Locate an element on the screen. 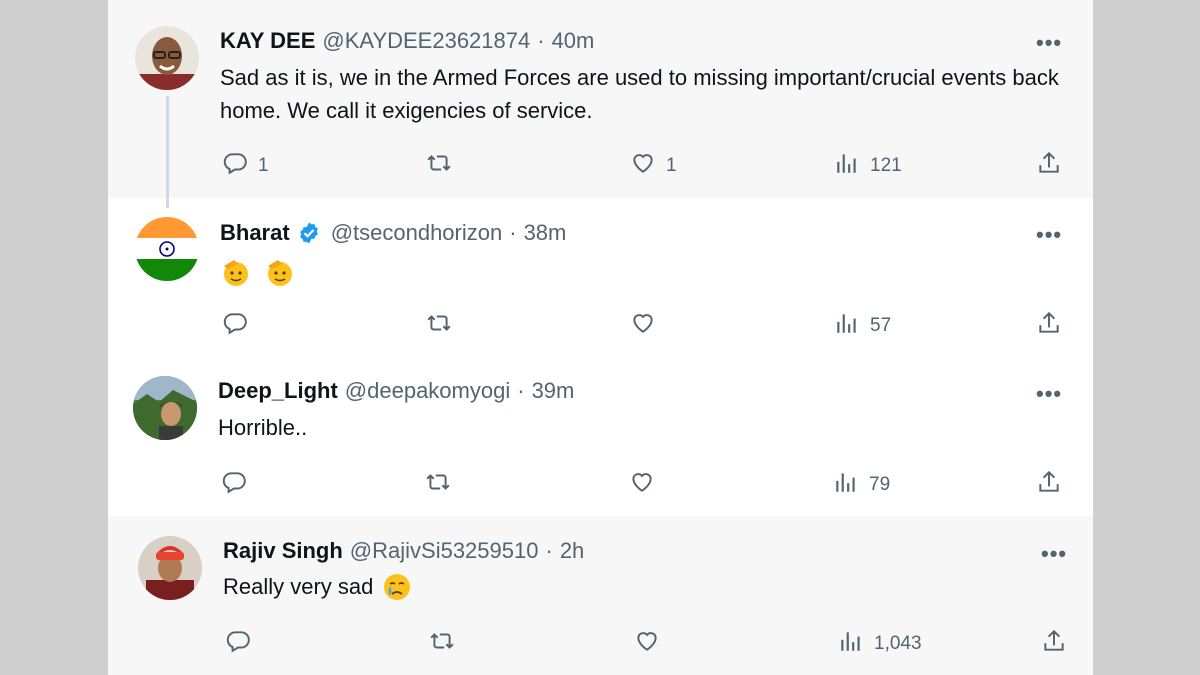 This screenshot has width=1200, height=675. timestamp: 38m is located at coordinates (545, 233).